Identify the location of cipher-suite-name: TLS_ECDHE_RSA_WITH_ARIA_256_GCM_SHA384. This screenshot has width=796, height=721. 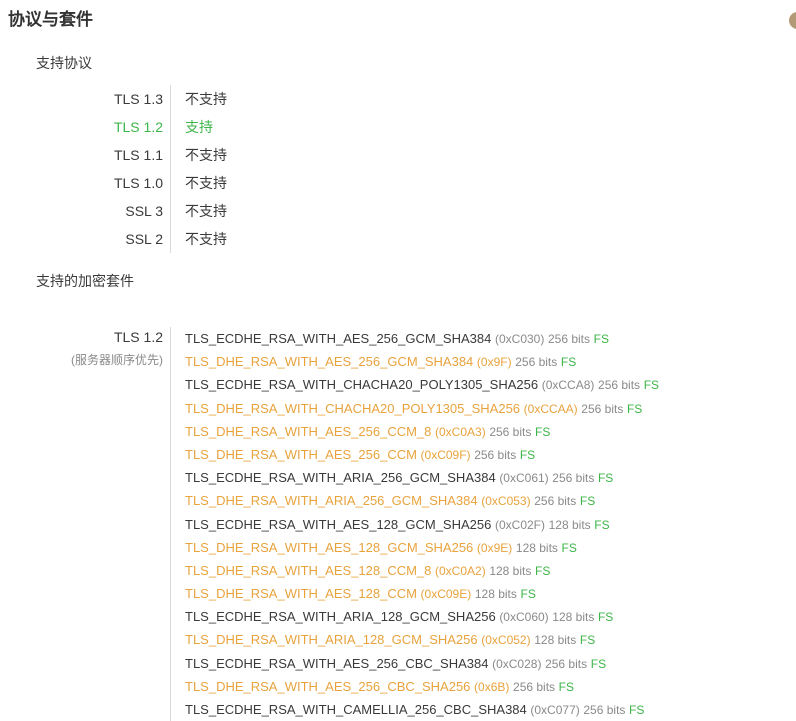
(340, 478).